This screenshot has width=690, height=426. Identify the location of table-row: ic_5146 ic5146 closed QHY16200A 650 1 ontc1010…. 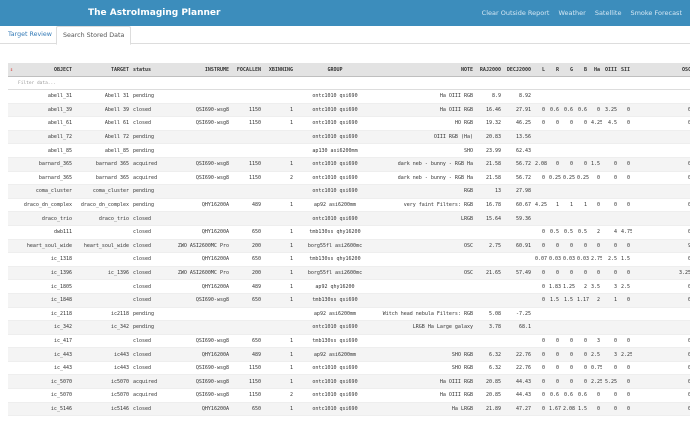
(349, 409).